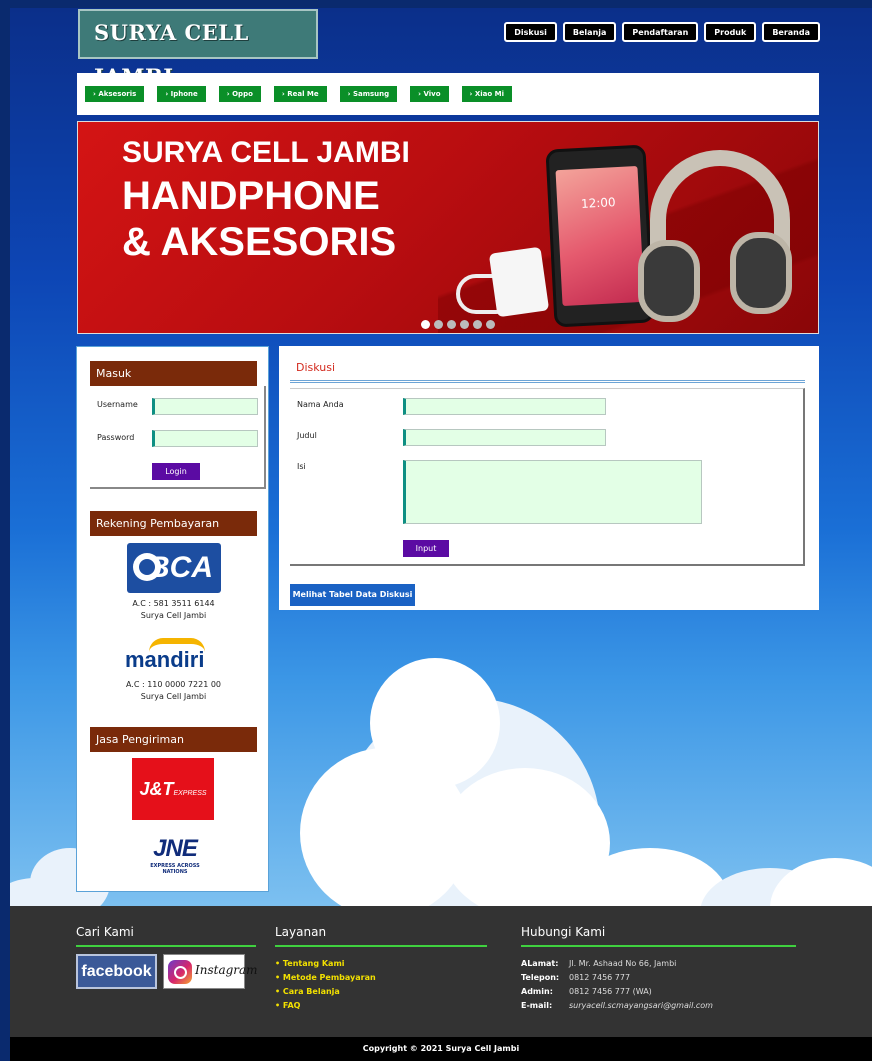  I want to click on page-title: Diskusi, so click(316, 367).